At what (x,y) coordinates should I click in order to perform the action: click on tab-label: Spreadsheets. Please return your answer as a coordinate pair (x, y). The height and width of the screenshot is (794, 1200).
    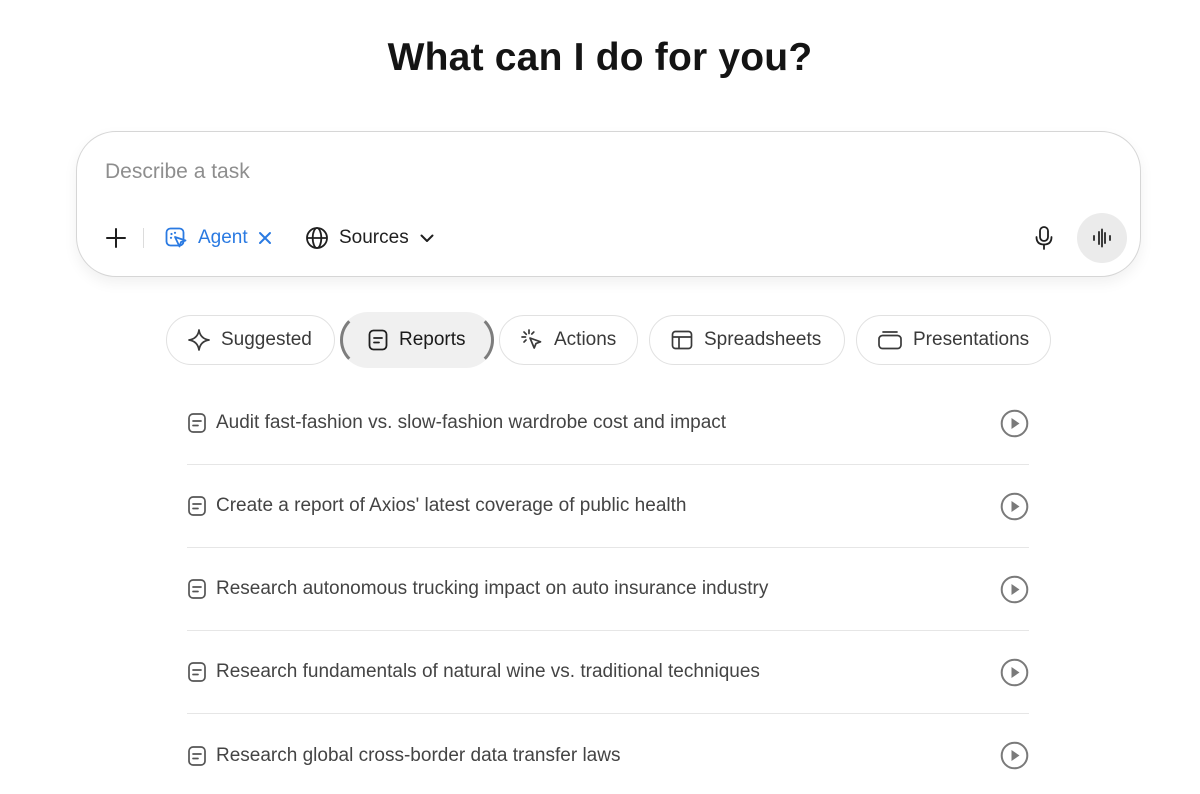
    Looking at the image, I should click on (763, 339).